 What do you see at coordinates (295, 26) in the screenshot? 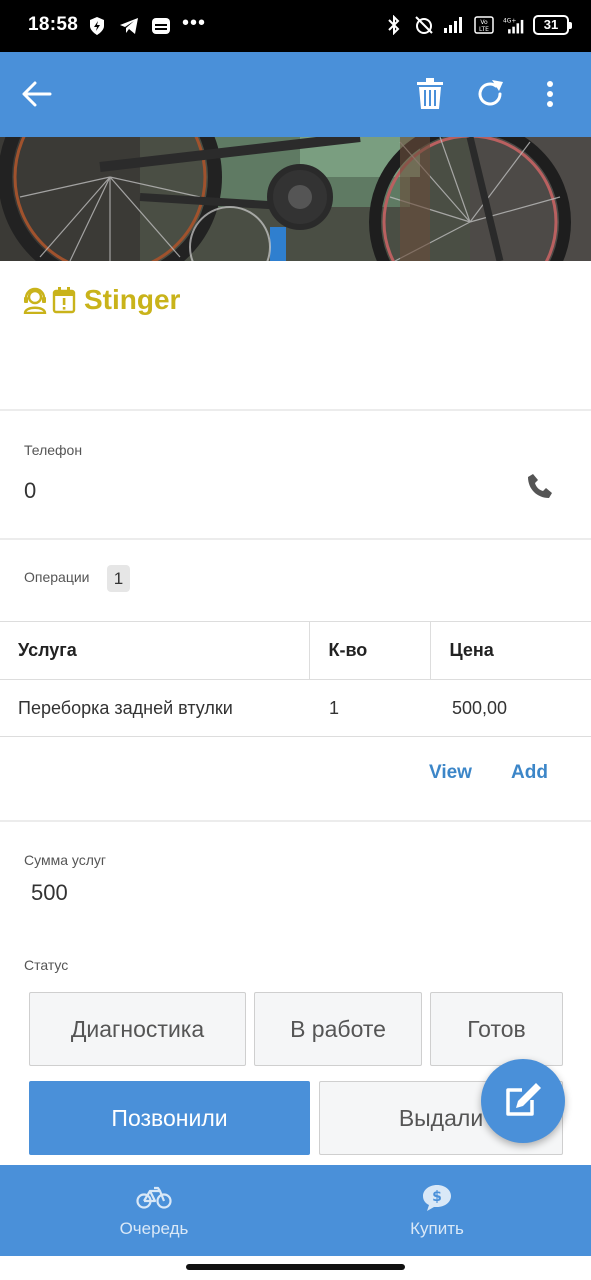
I see `status-bar: 18:58 ••• Vo LTE 4G+ 31` at bounding box center [295, 26].